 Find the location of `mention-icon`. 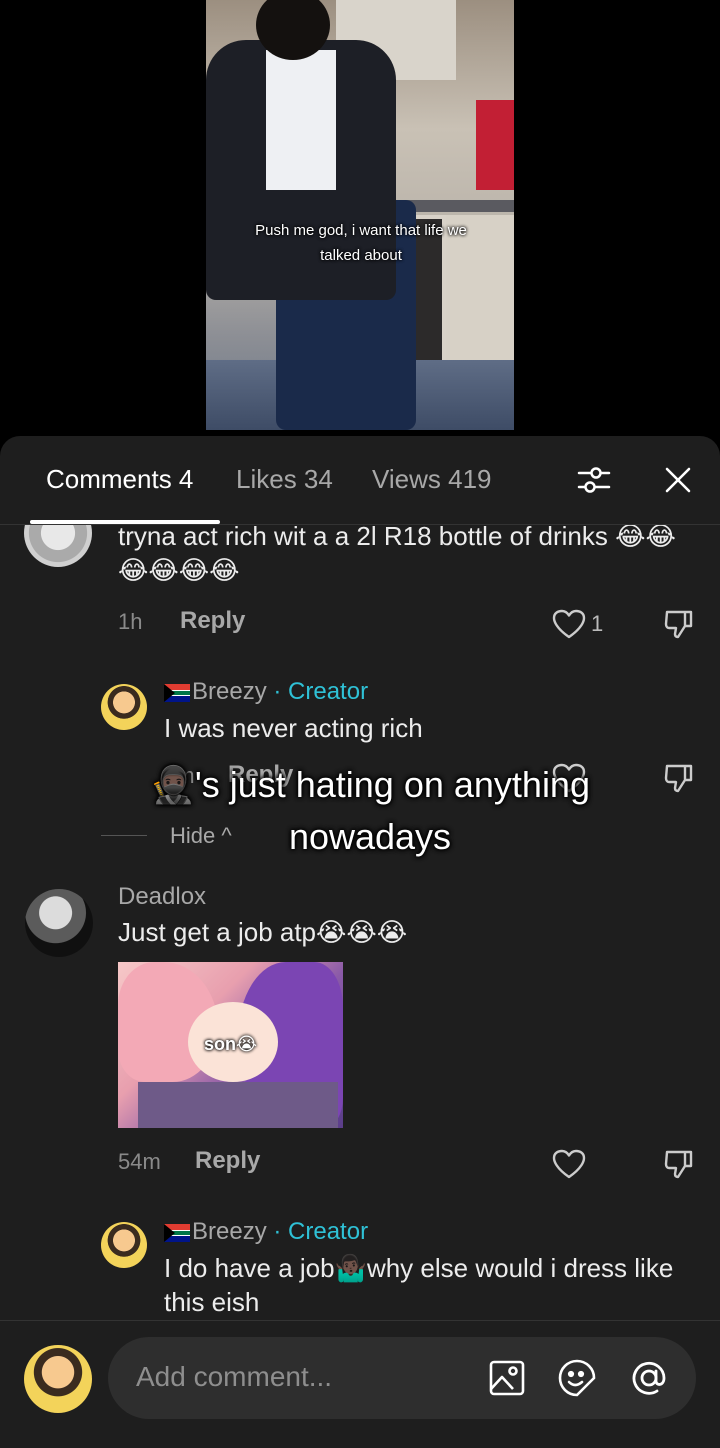

mention-icon is located at coordinates (649, 1378).